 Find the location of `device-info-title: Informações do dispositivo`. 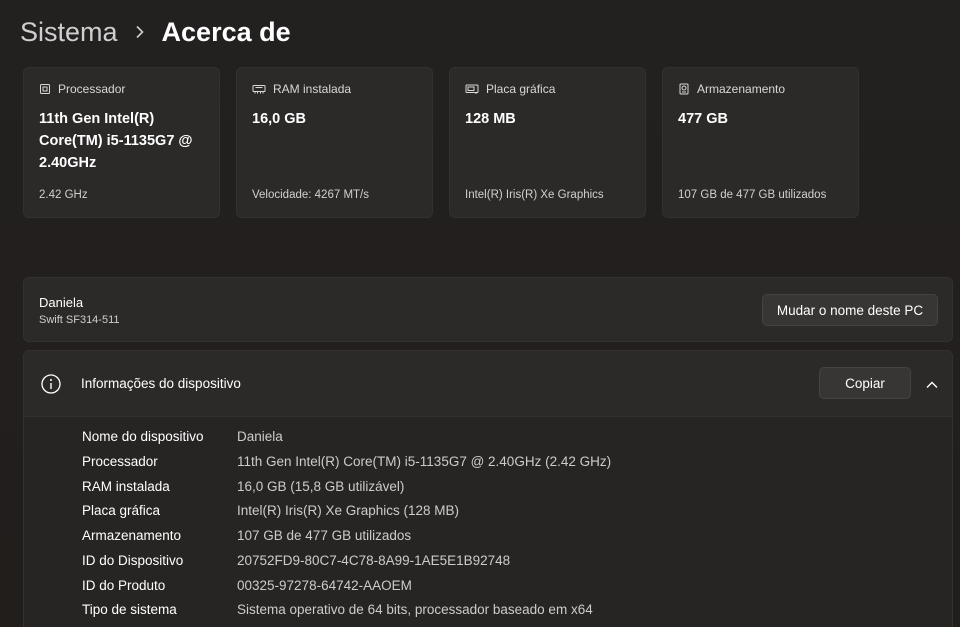

device-info-title: Informações do dispositivo is located at coordinates (161, 383).